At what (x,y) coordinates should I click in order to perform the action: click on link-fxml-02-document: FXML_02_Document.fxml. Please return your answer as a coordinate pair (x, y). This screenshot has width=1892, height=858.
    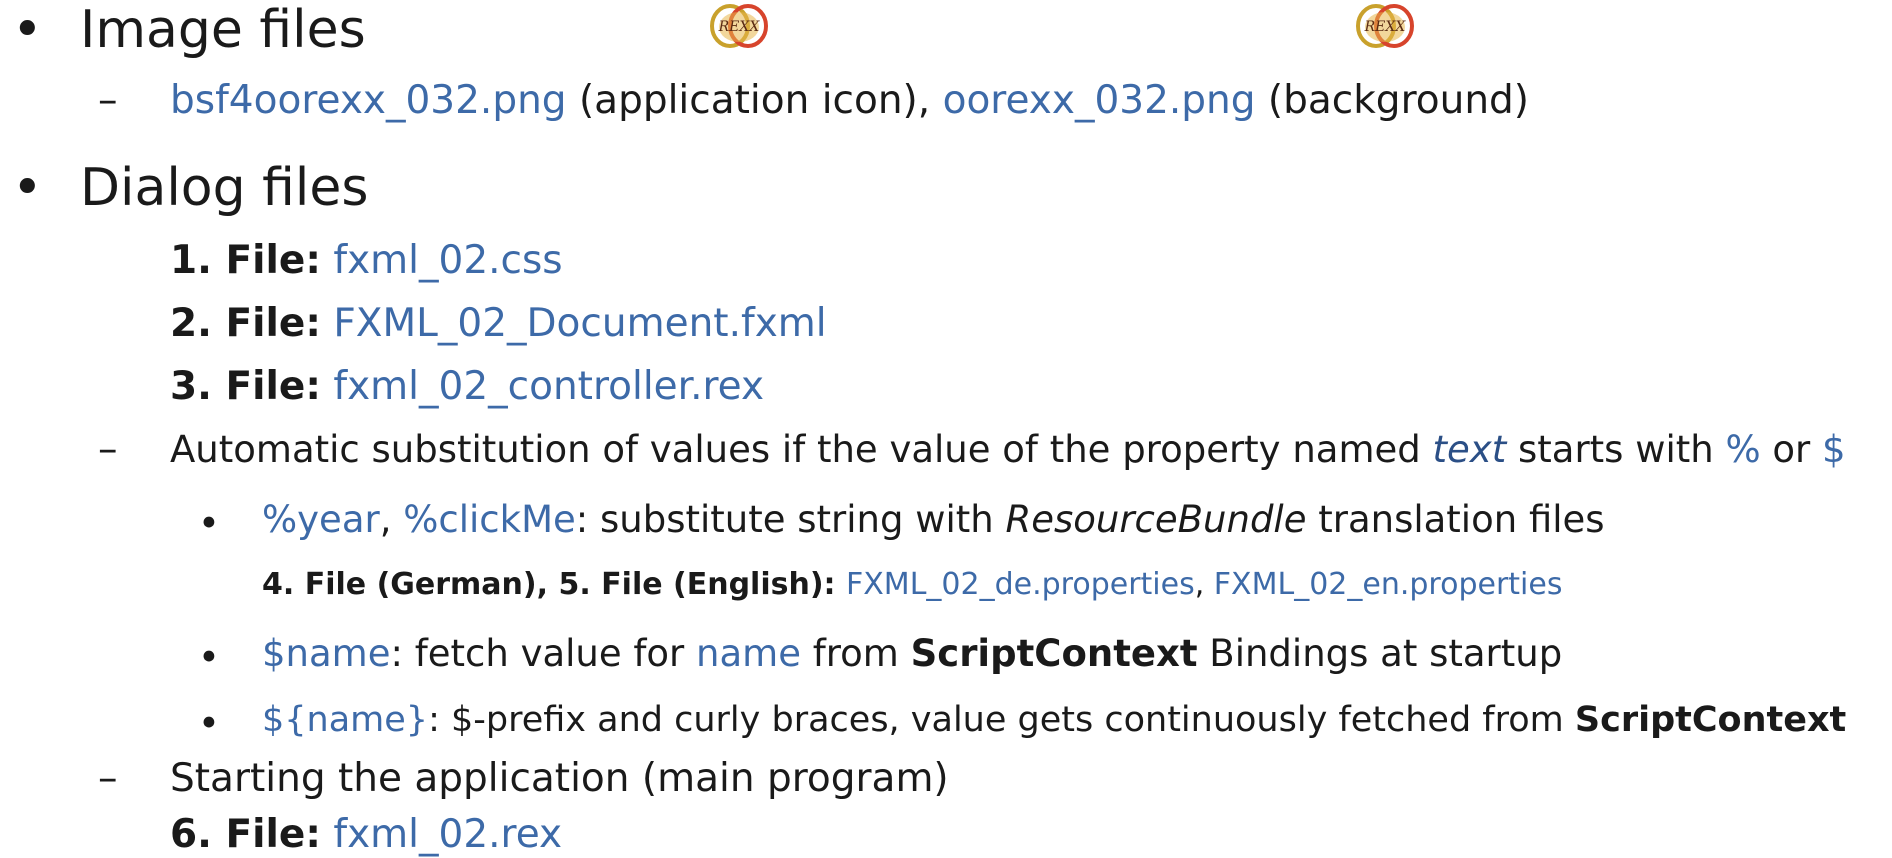
    Looking at the image, I should click on (579, 323).